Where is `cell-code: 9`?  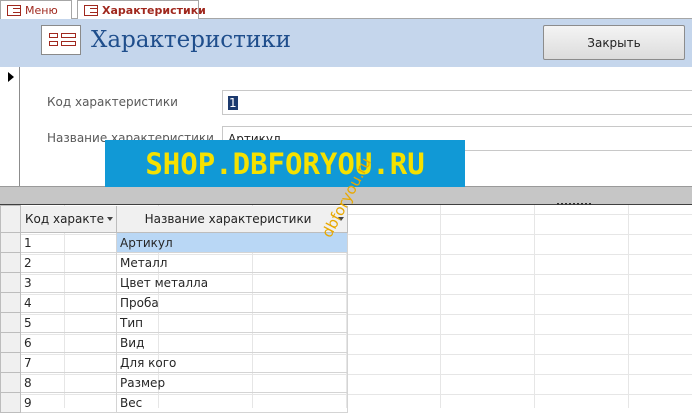
cell-code: 9 is located at coordinates (68, 402).